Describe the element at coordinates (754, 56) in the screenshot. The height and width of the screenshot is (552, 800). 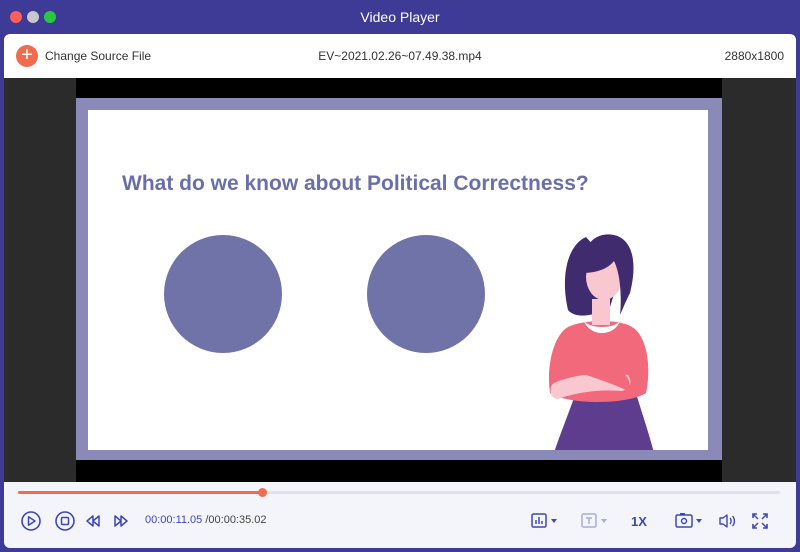
I see `video-resolution: 2880x1800` at that location.